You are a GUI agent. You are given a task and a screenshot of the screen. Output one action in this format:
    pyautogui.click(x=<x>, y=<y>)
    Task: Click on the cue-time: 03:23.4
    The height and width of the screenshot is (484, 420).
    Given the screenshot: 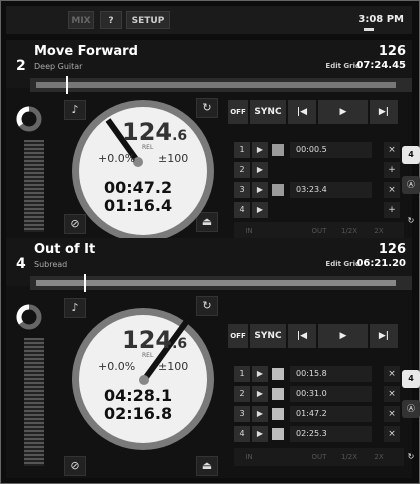 What is the action you would take?
    pyautogui.click(x=331, y=190)
    